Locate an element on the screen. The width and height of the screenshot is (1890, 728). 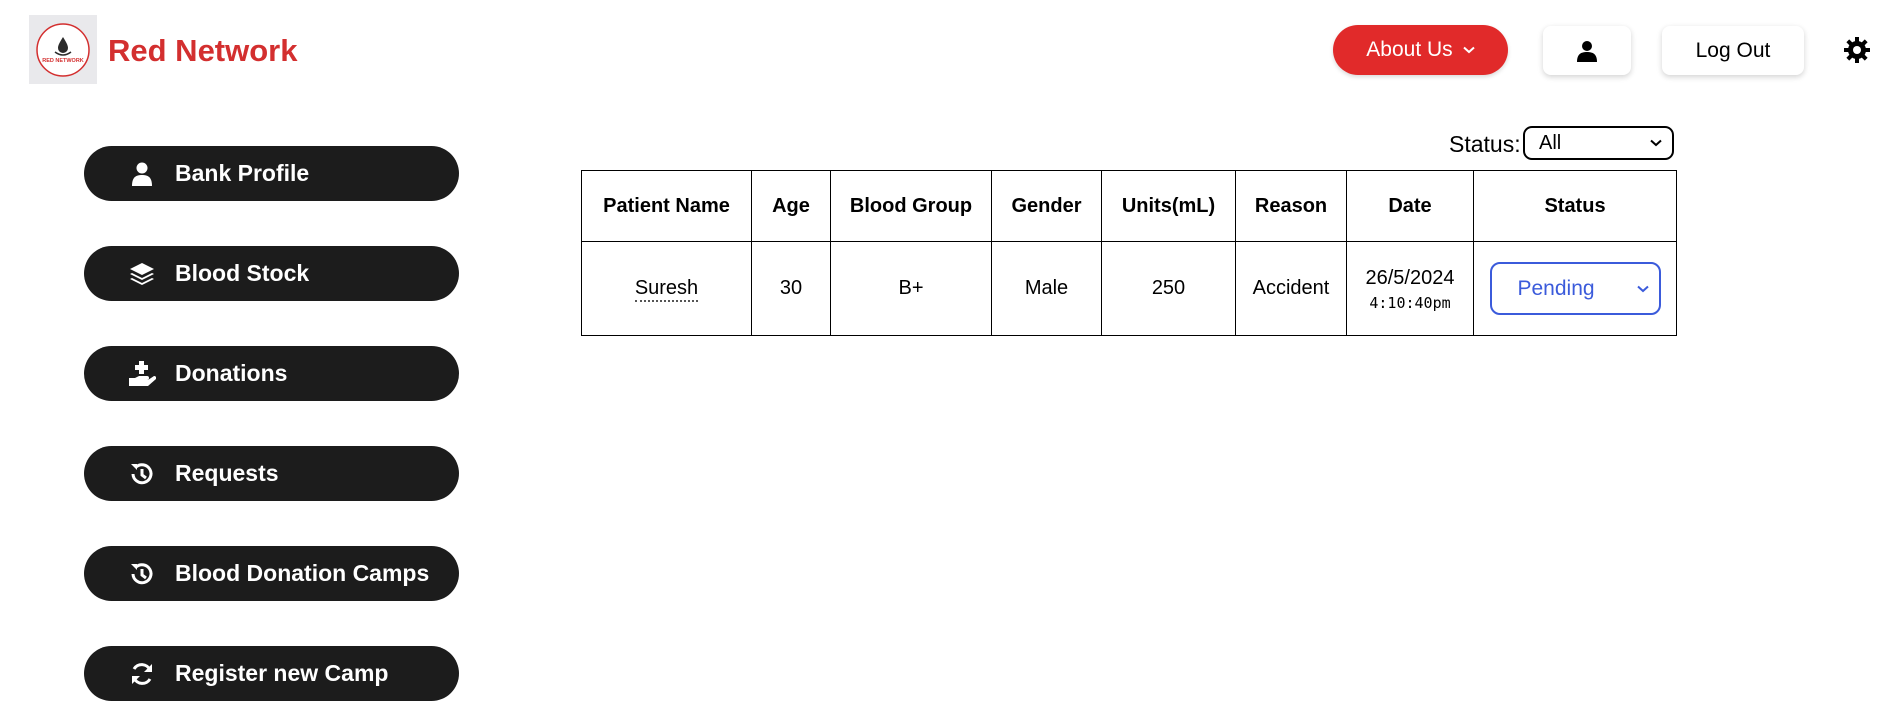
status-value: Pending is located at coordinates (1556, 288).